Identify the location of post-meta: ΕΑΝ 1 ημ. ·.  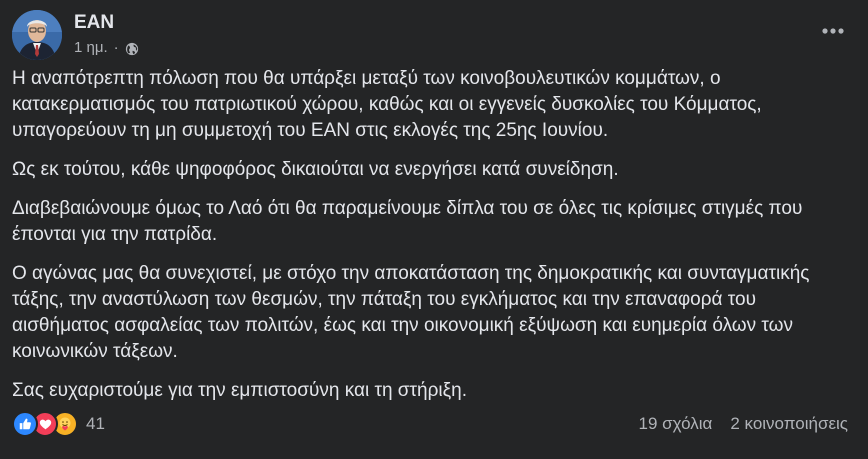
(106, 35).